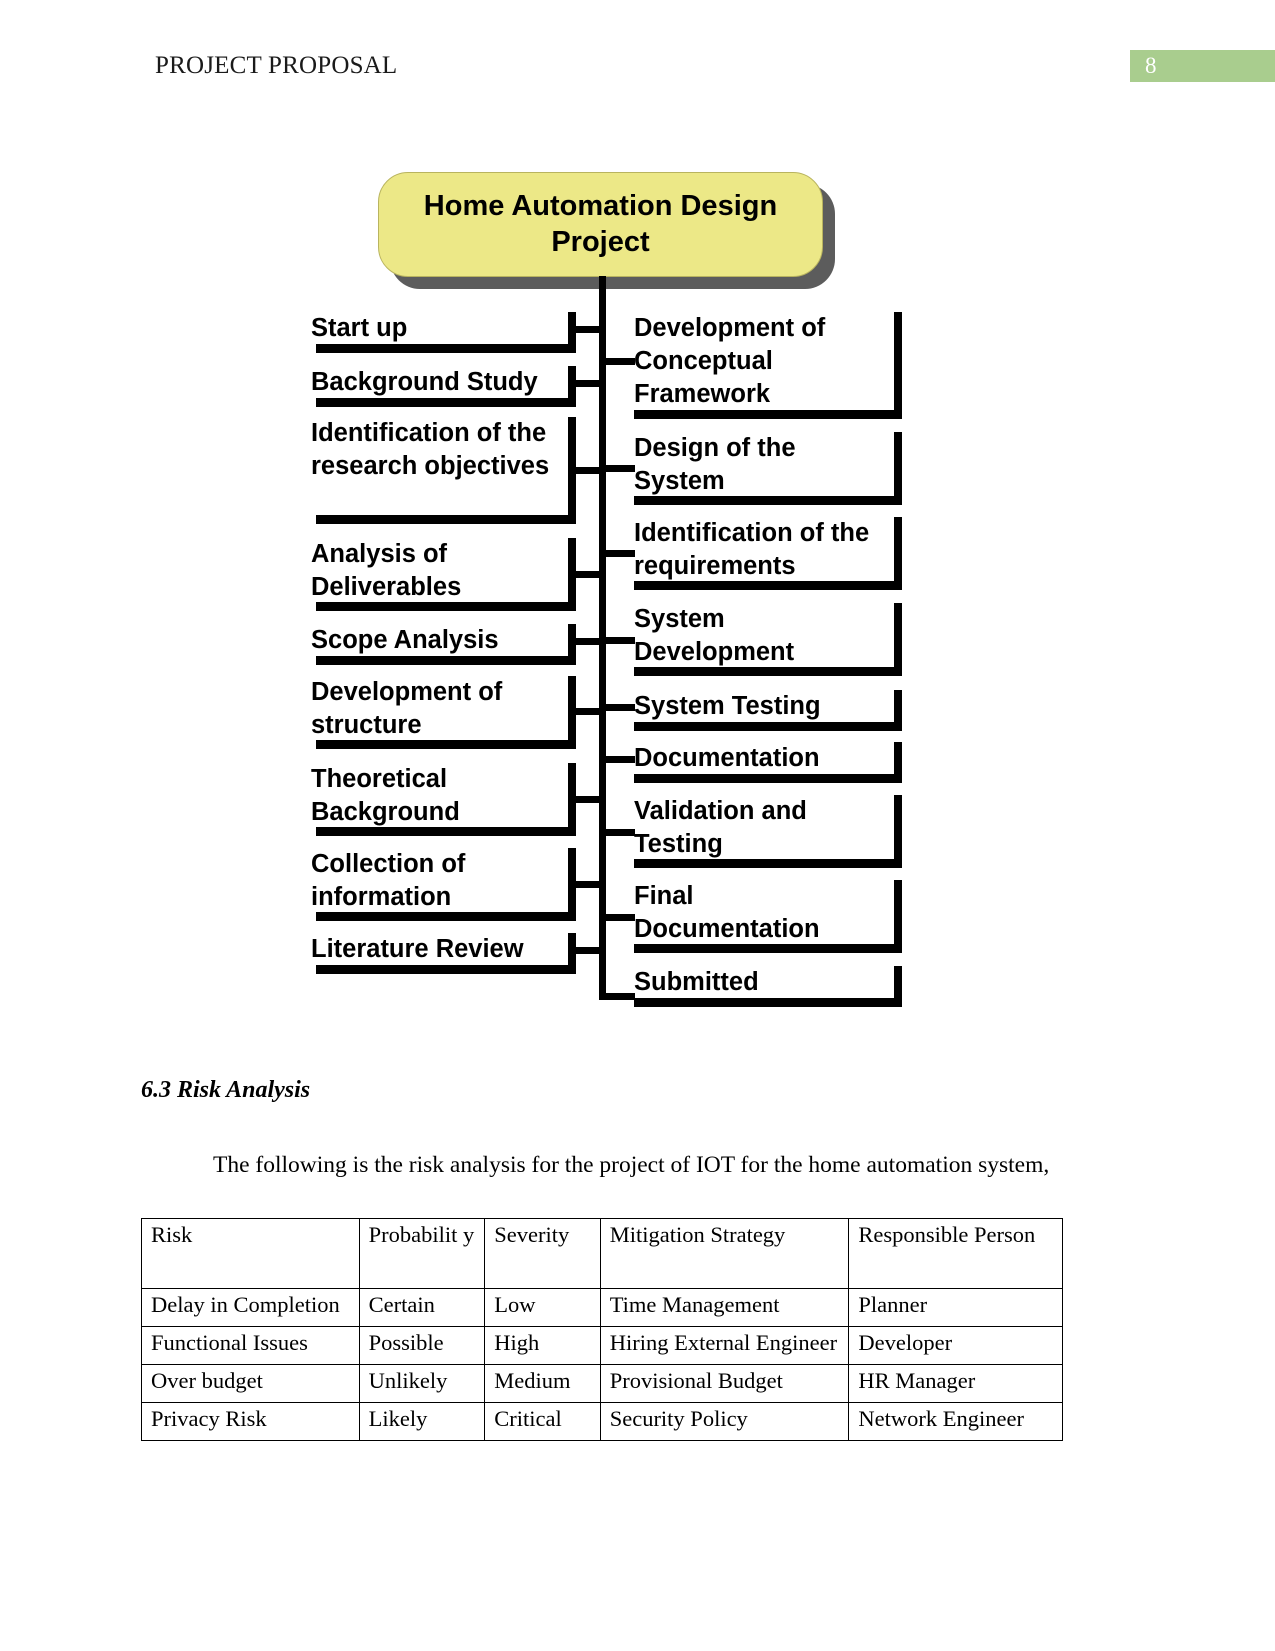 The image size is (1275, 1651). Describe the element at coordinates (955, 1345) in the screenshot. I see `cell-responsible: Developer` at that location.